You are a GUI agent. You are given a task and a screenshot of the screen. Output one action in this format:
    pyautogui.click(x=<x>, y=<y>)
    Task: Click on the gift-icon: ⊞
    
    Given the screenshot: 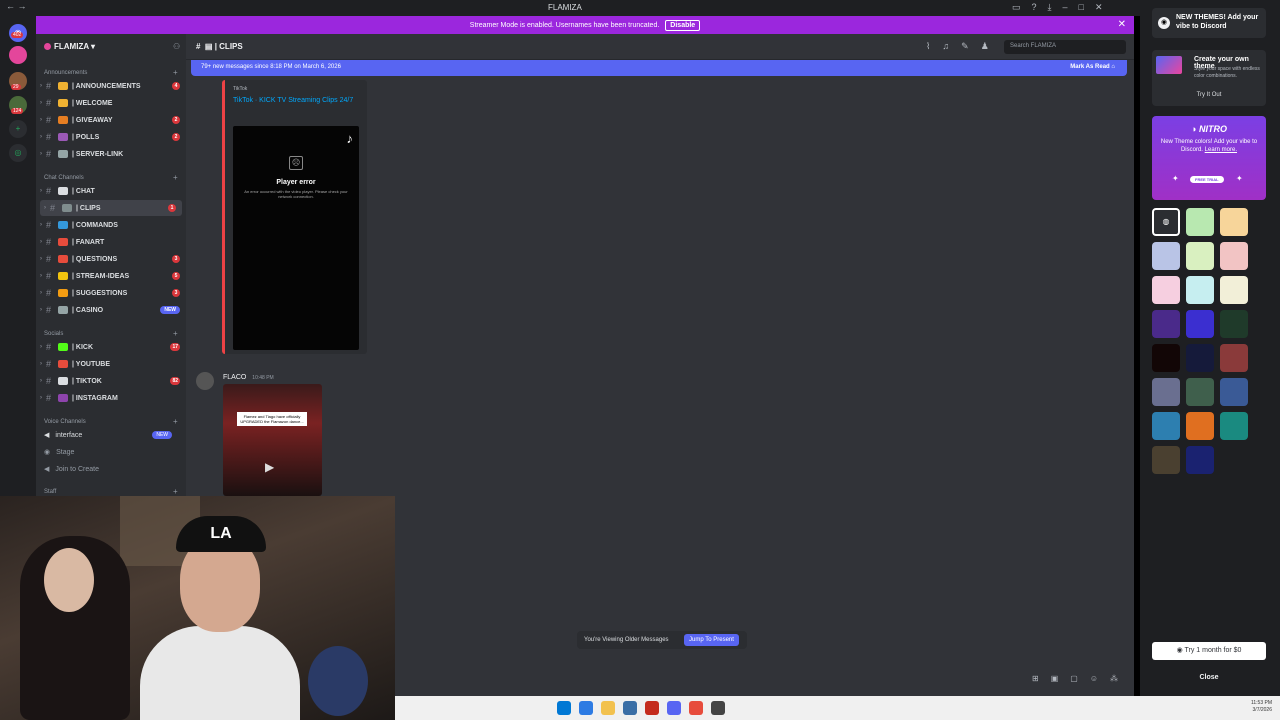 What is the action you would take?
    pyautogui.click(x=1035, y=678)
    